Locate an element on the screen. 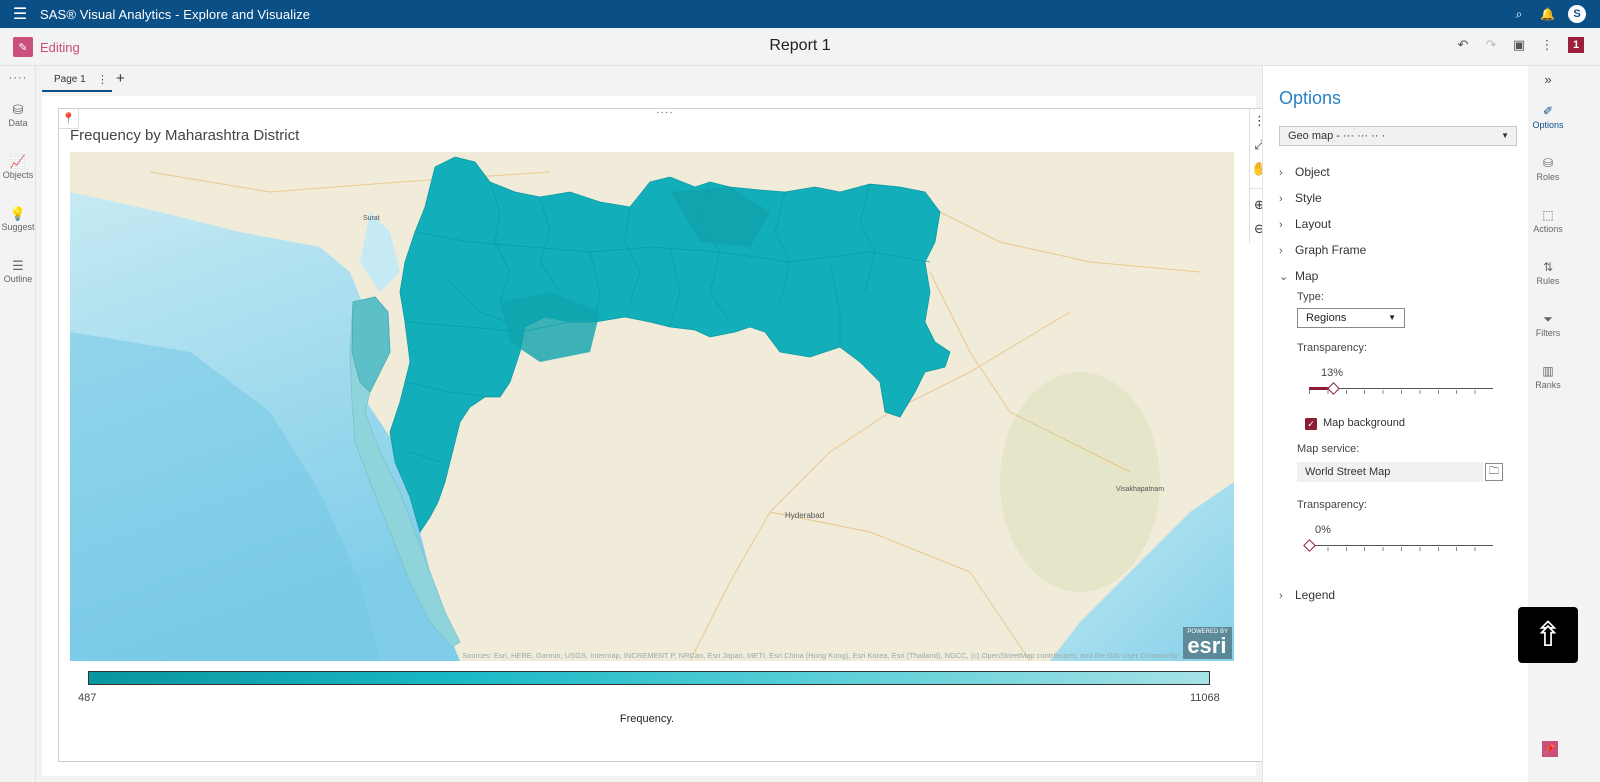 This screenshot has height=782, width=1600. map-background-label: Map background is located at coordinates (1364, 423).